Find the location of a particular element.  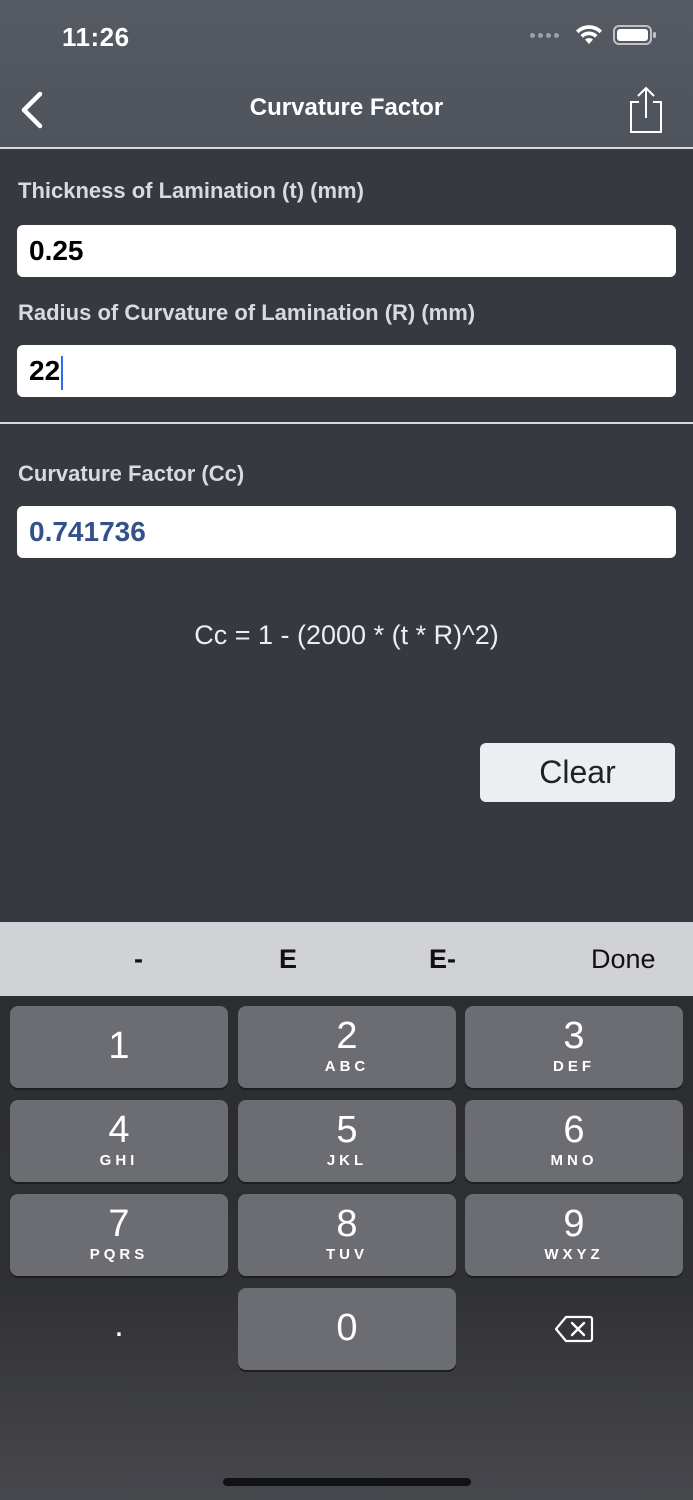

key-8-letters: TUV is located at coordinates (347, 1254).